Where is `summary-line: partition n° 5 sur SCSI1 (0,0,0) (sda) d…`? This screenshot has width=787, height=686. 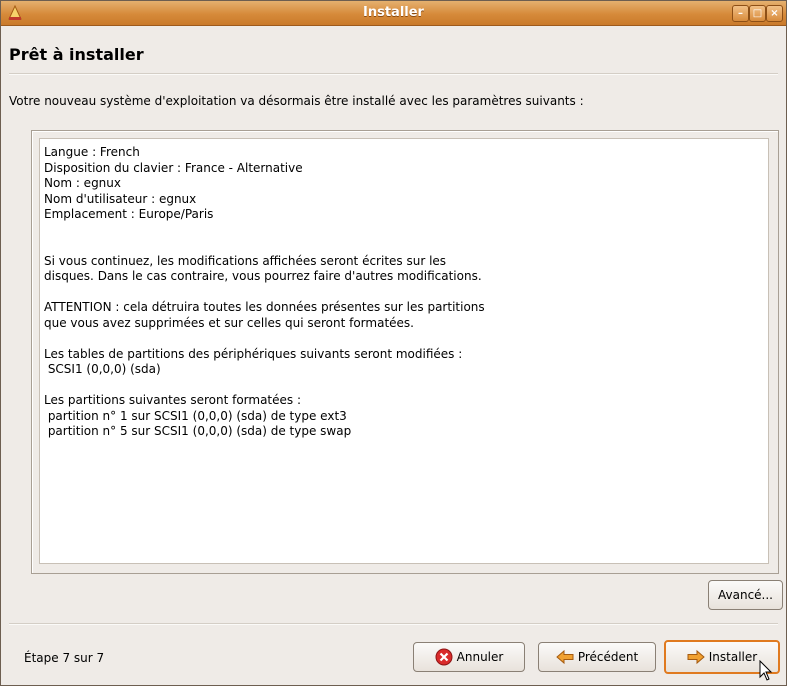
summary-line: partition n° 5 sur SCSI1 (0,0,0) (sda) d… is located at coordinates (198, 431).